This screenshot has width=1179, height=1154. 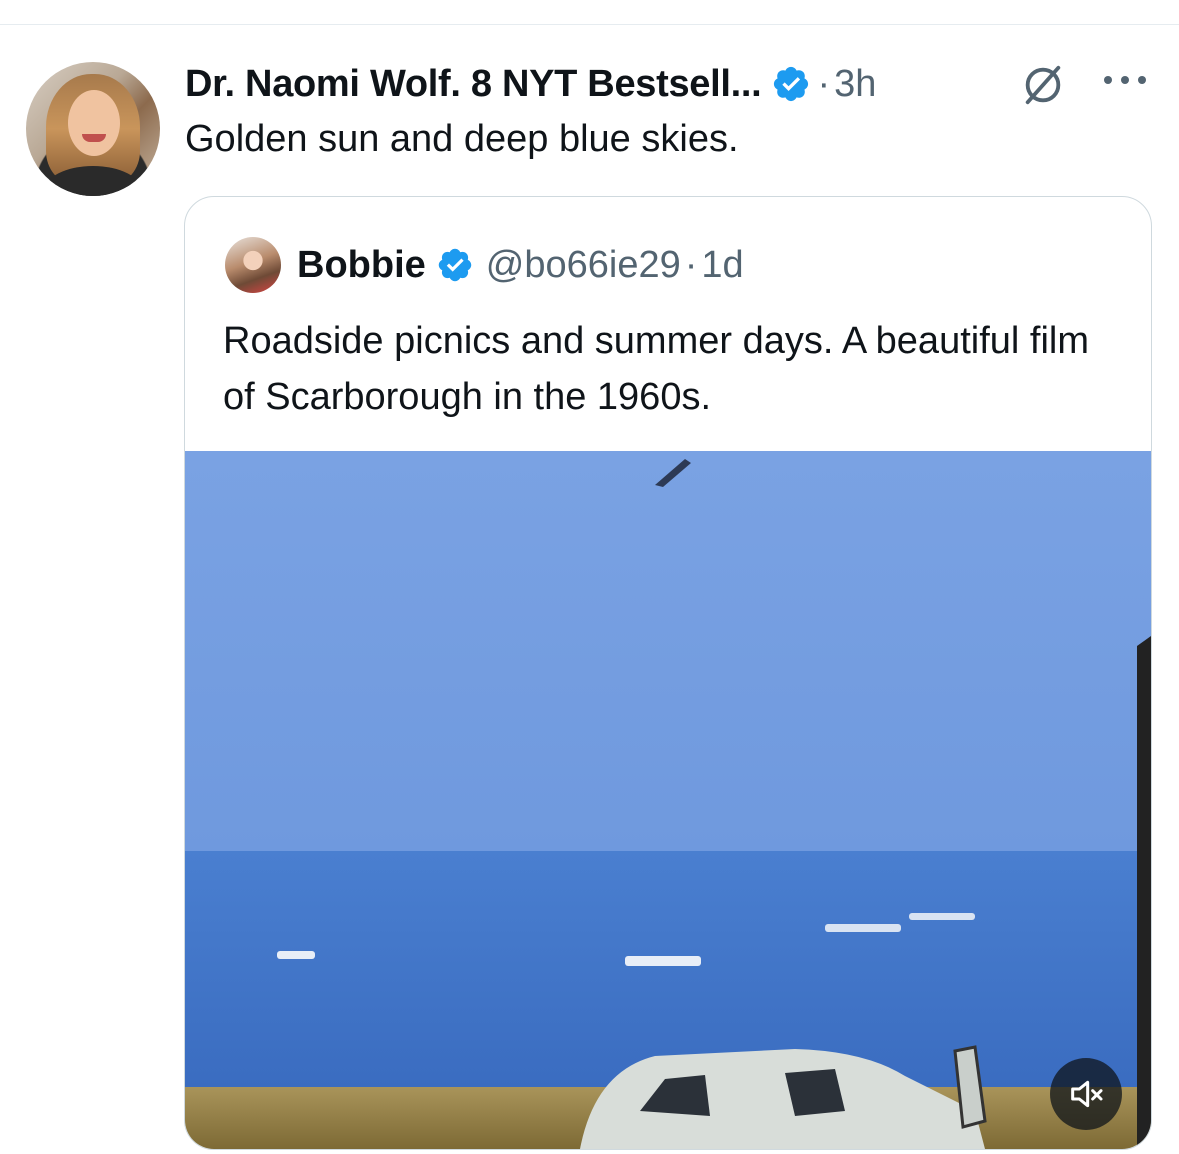 I want to click on quoted-author-avatar, so click(x=253, y=265).